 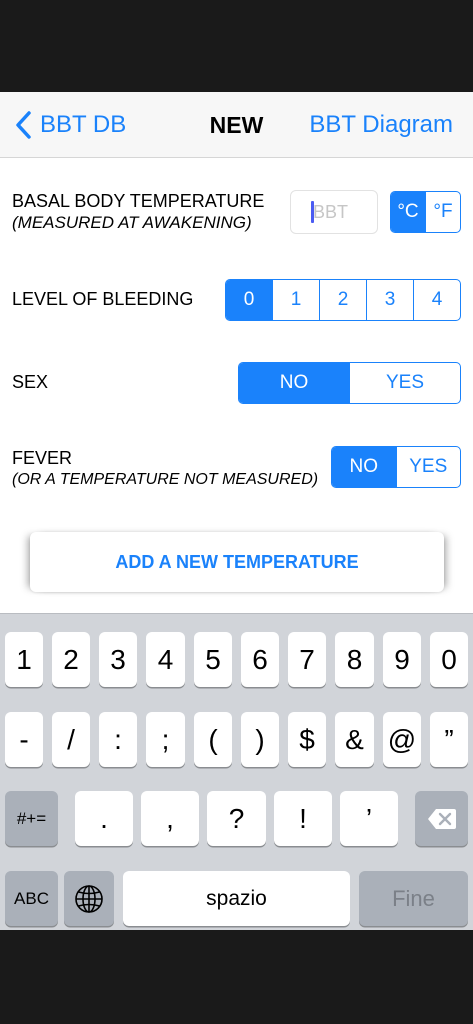 I want to click on key-abc: ABC, so click(x=31, y=898).